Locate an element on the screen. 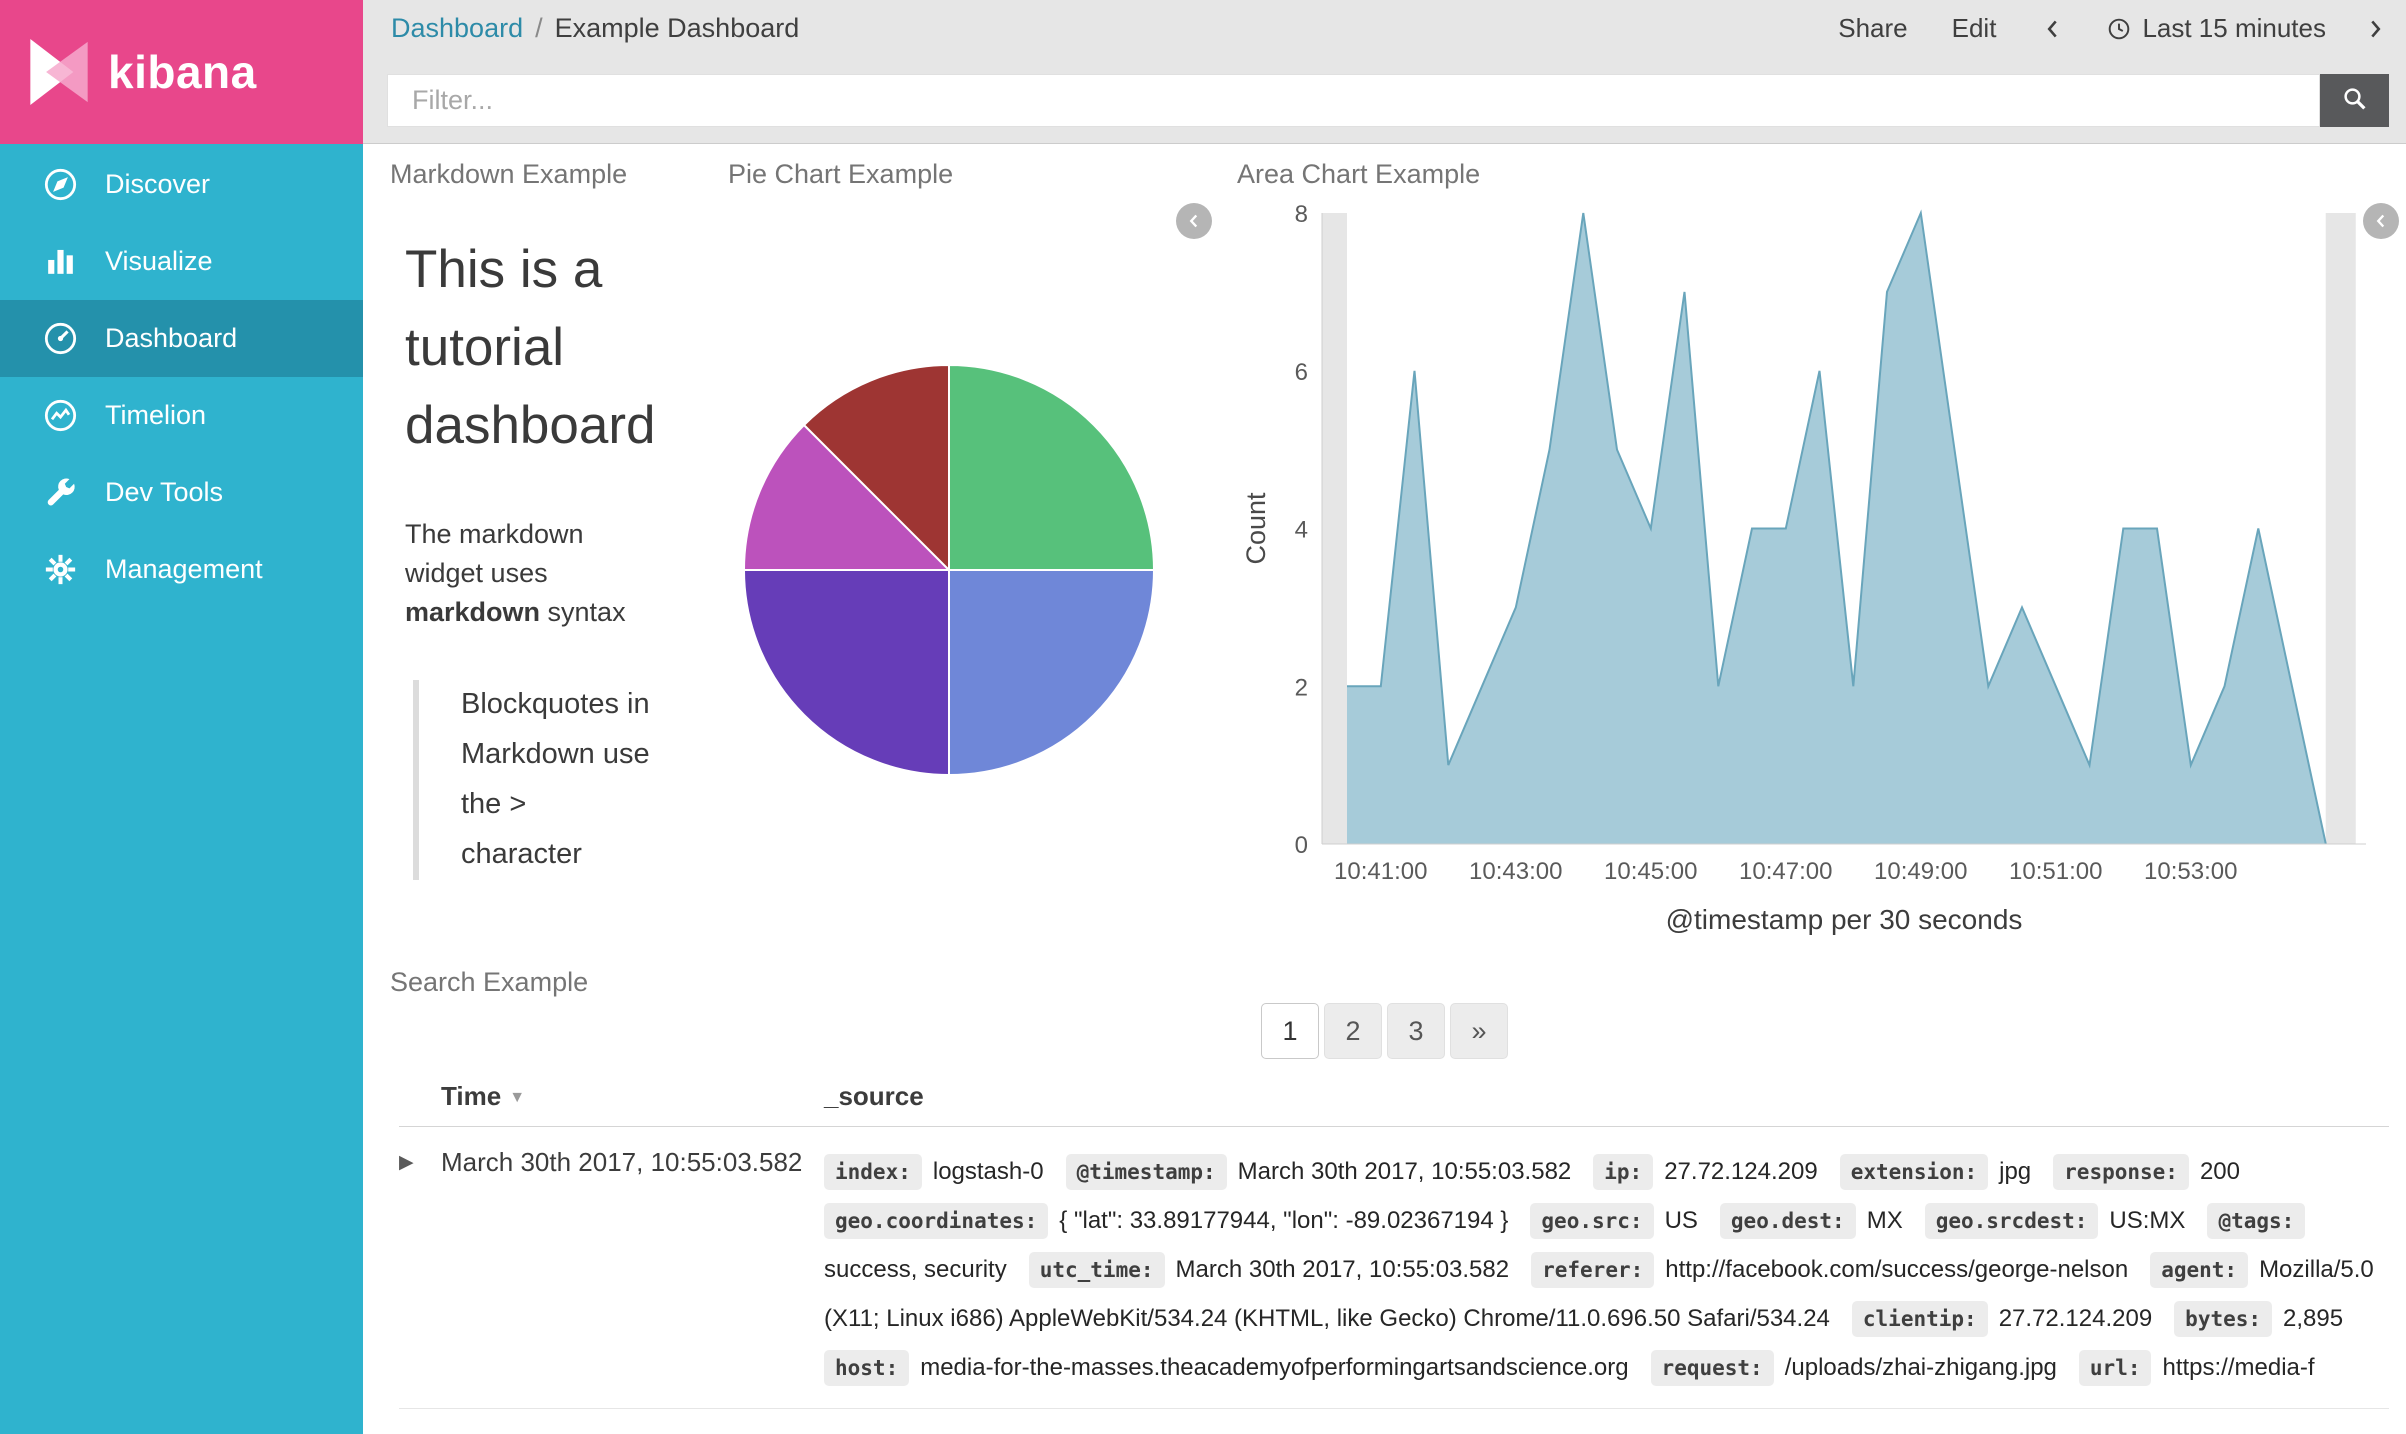 Image resolution: width=2406 pixels, height=1434 pixels. timepicker-button: Last 15 minutes is located at coordinates (2216, 28).